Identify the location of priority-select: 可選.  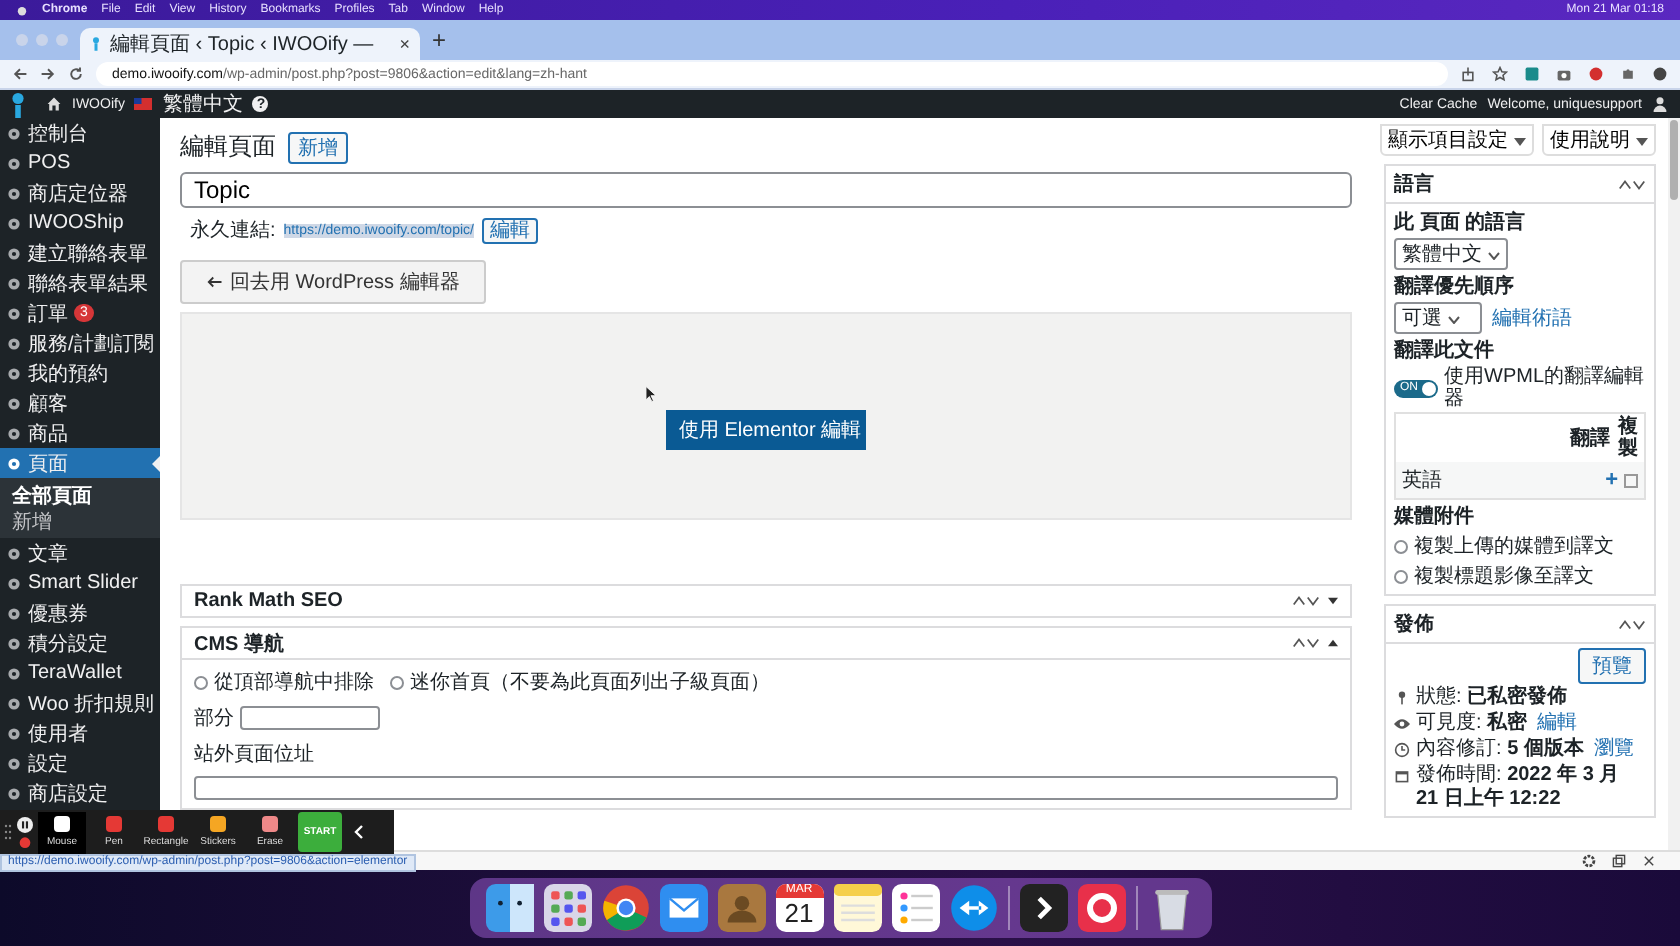
(1438, 318).